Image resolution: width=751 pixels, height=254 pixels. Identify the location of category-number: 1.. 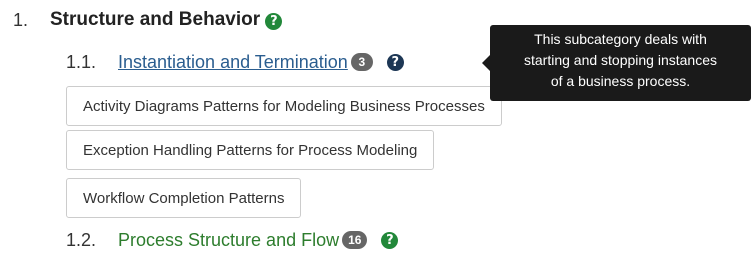
(21, 19).